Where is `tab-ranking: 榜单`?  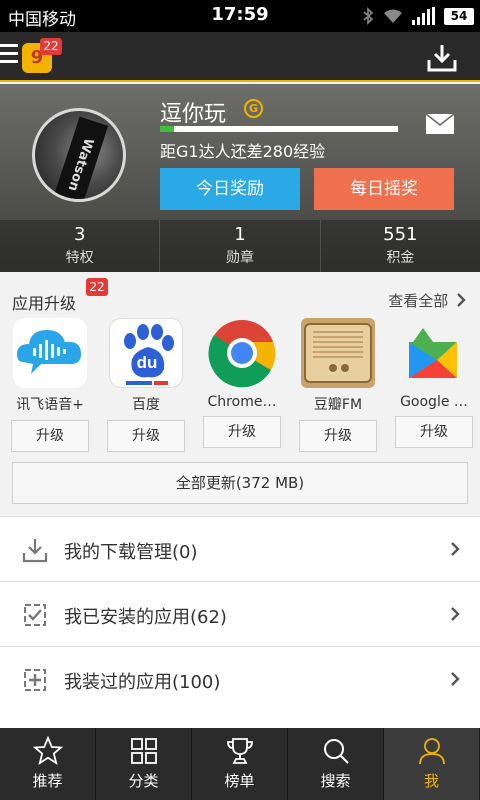
tab-ranking: 榜单 is located at coordinates (240, 764).